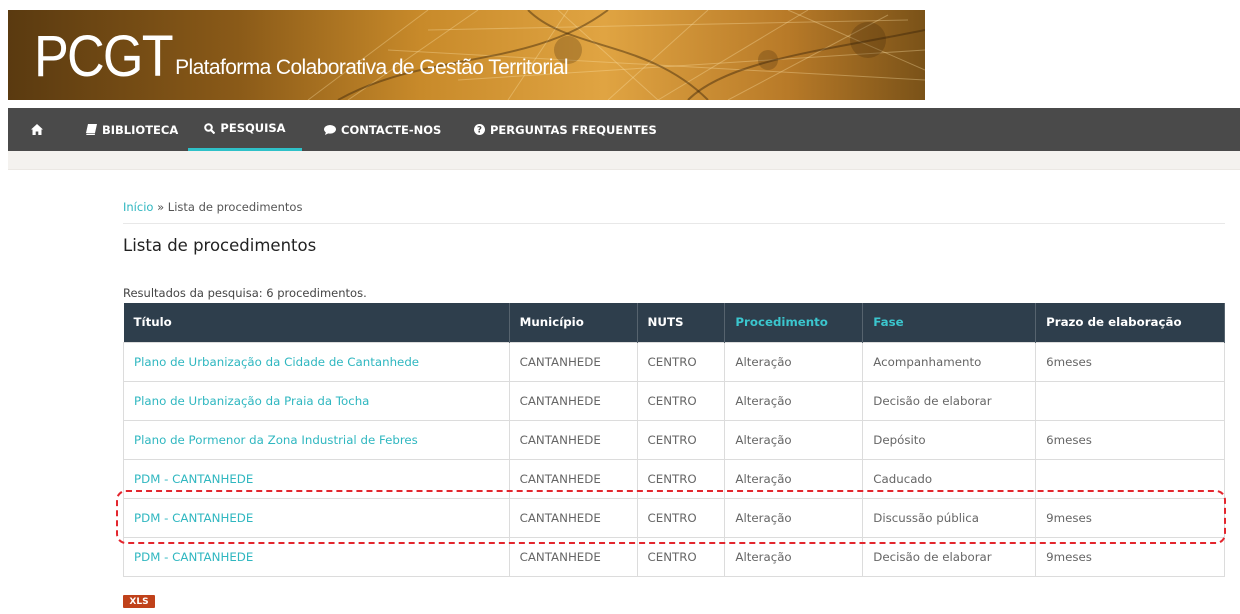 Image resolution: width=1240 pixels, height=614 pixels. I want to click on header-nuts: NUTS, so click(681, 322).